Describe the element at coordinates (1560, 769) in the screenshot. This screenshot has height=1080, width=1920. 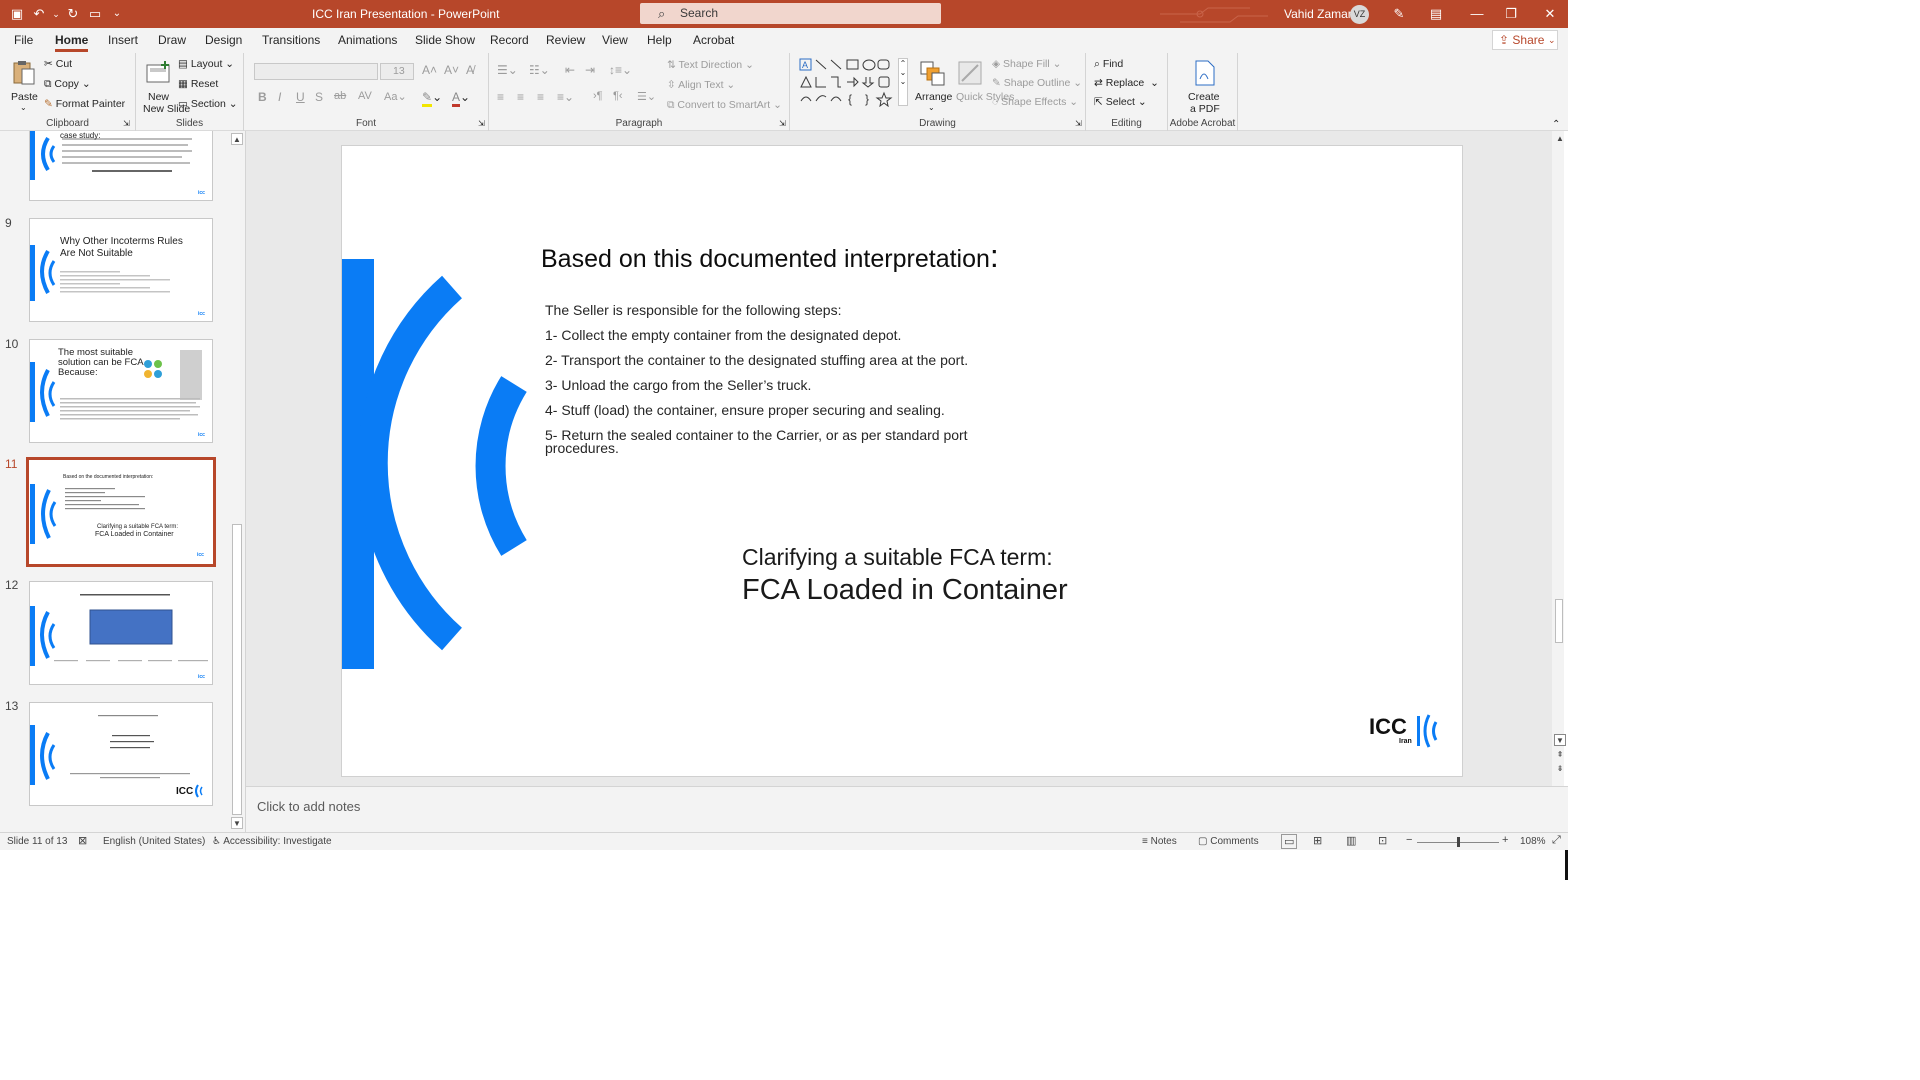
I see `next-slide-icon: ⇟` at that location.